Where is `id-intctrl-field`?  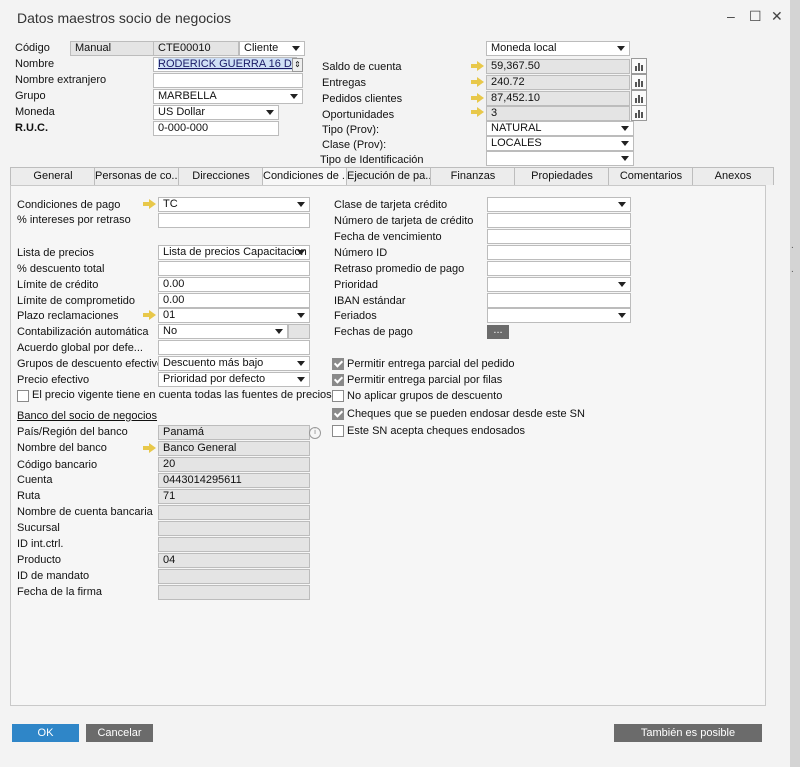
id-intctrl-field is located at coordinates (234, 544).